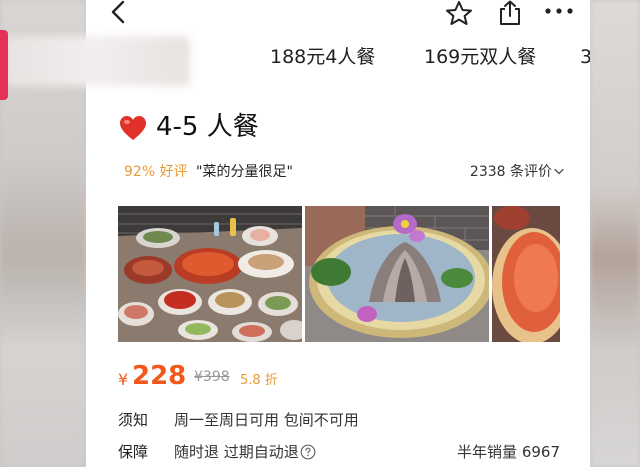 Image resolution: width=640 pixels, height=467 pixels. What do you see at coordinates (159, 376) in the screenshot?
I see `deal-price: 228` at bounding box center [159, 376].